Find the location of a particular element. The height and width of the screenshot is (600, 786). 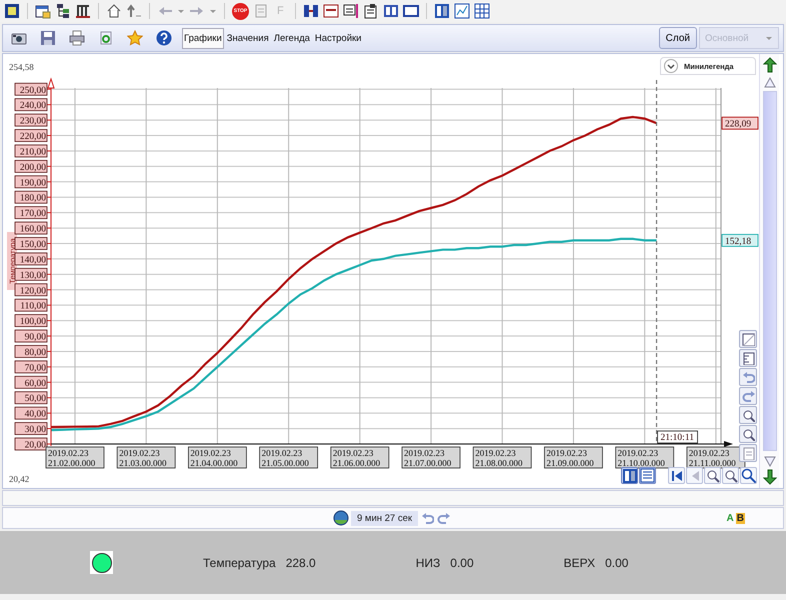

elapsed-time: 9 мин 27 сек is located at coordinates (384, 518).